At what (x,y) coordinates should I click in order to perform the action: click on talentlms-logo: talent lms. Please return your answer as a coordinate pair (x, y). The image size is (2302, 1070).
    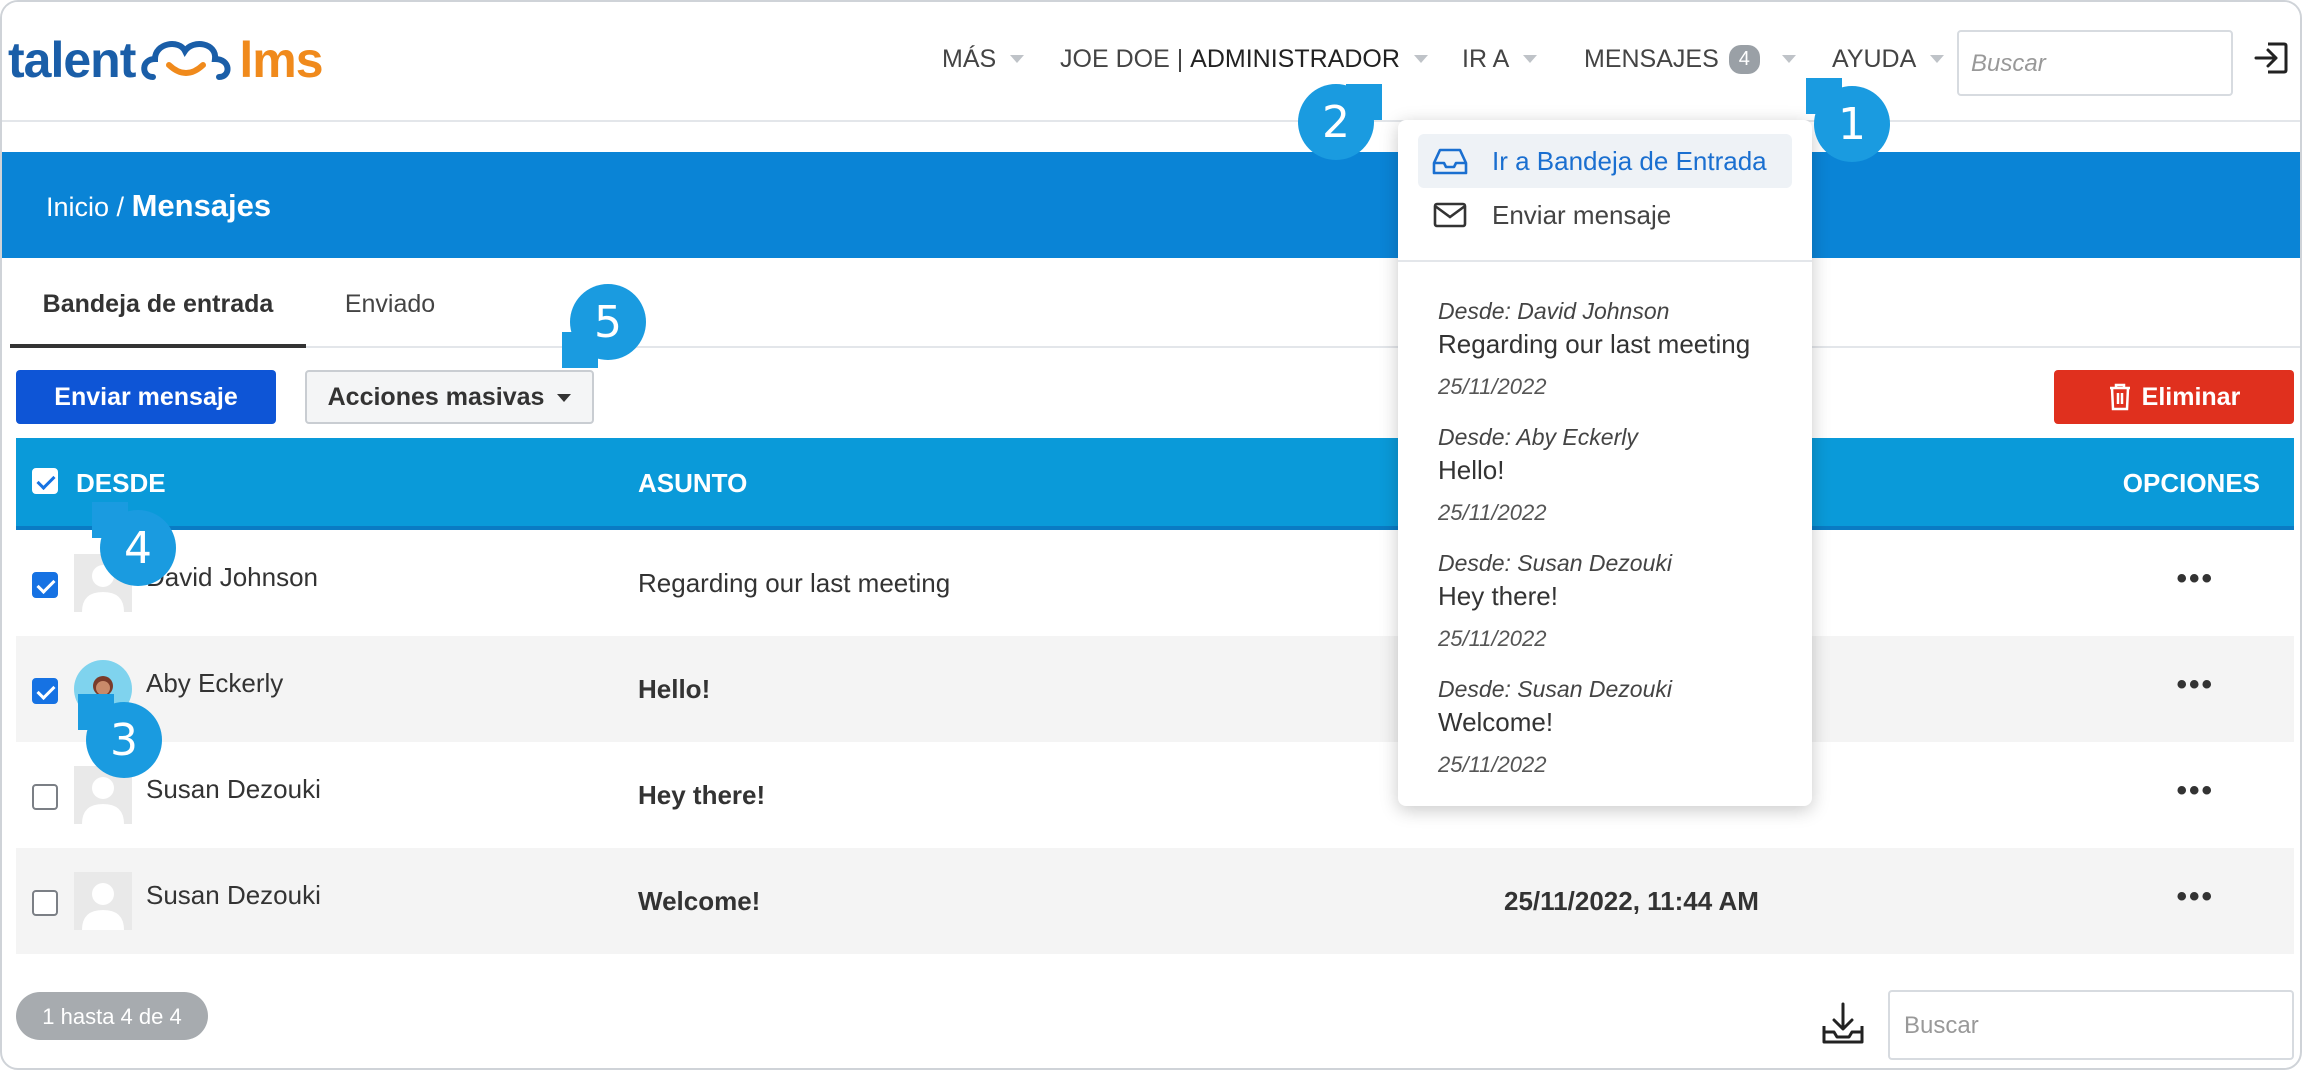
    Looking at the image, I should click on (166, 60).